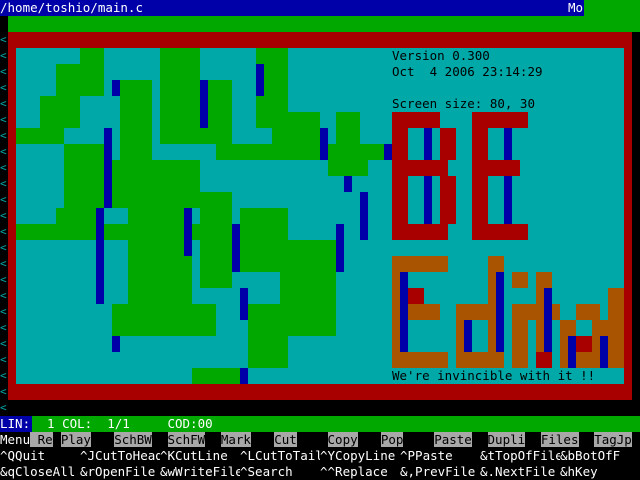 The image size is (640, 480). I want to click on function-key-play: Play, so click(79, 440).